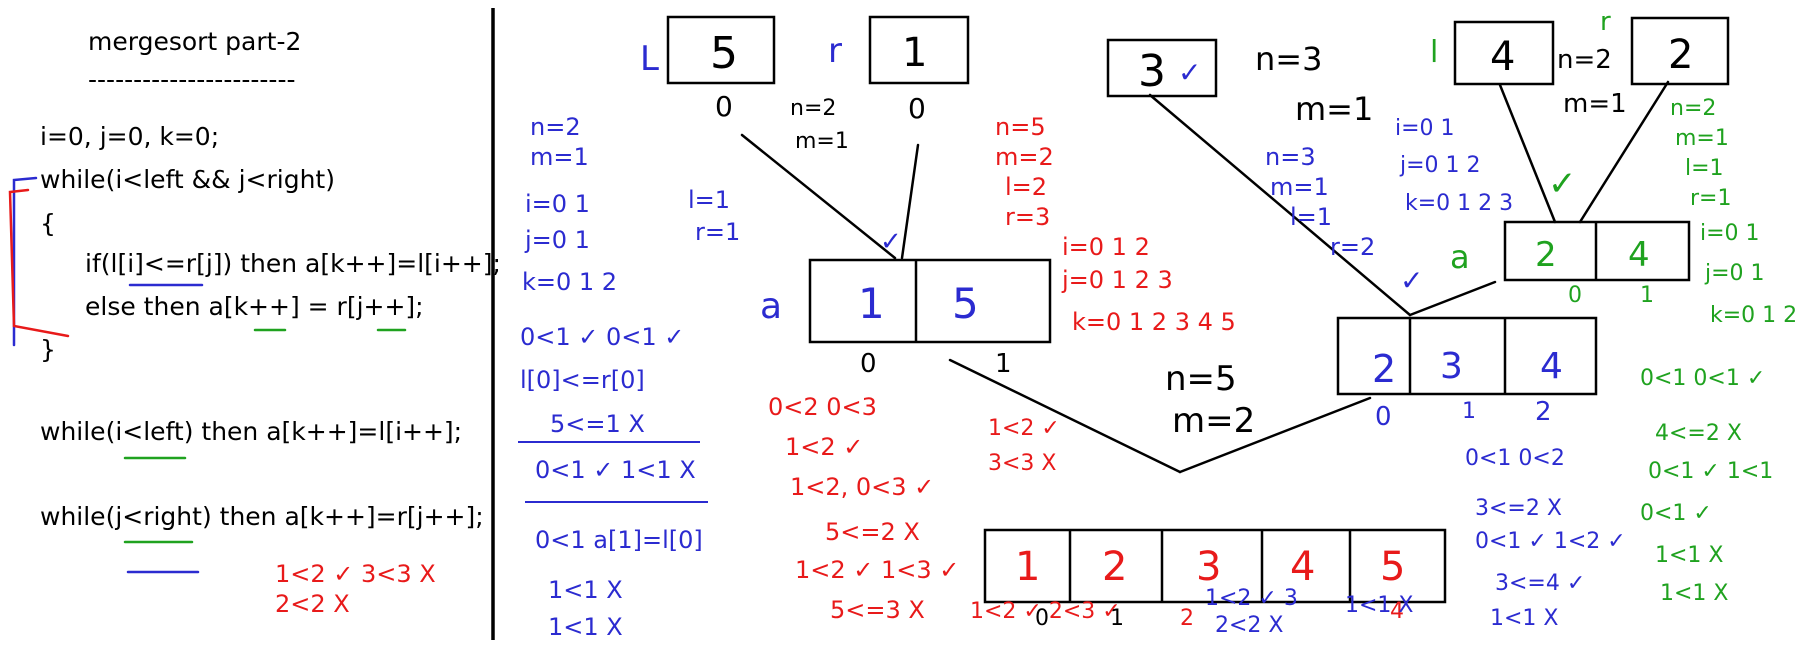  What do you see at coordinates (1024, 446) in the screenshot?
I see `notes-red-middle2: 1<2 ✓ 3<3 X` at bounding box center [1024, 446].